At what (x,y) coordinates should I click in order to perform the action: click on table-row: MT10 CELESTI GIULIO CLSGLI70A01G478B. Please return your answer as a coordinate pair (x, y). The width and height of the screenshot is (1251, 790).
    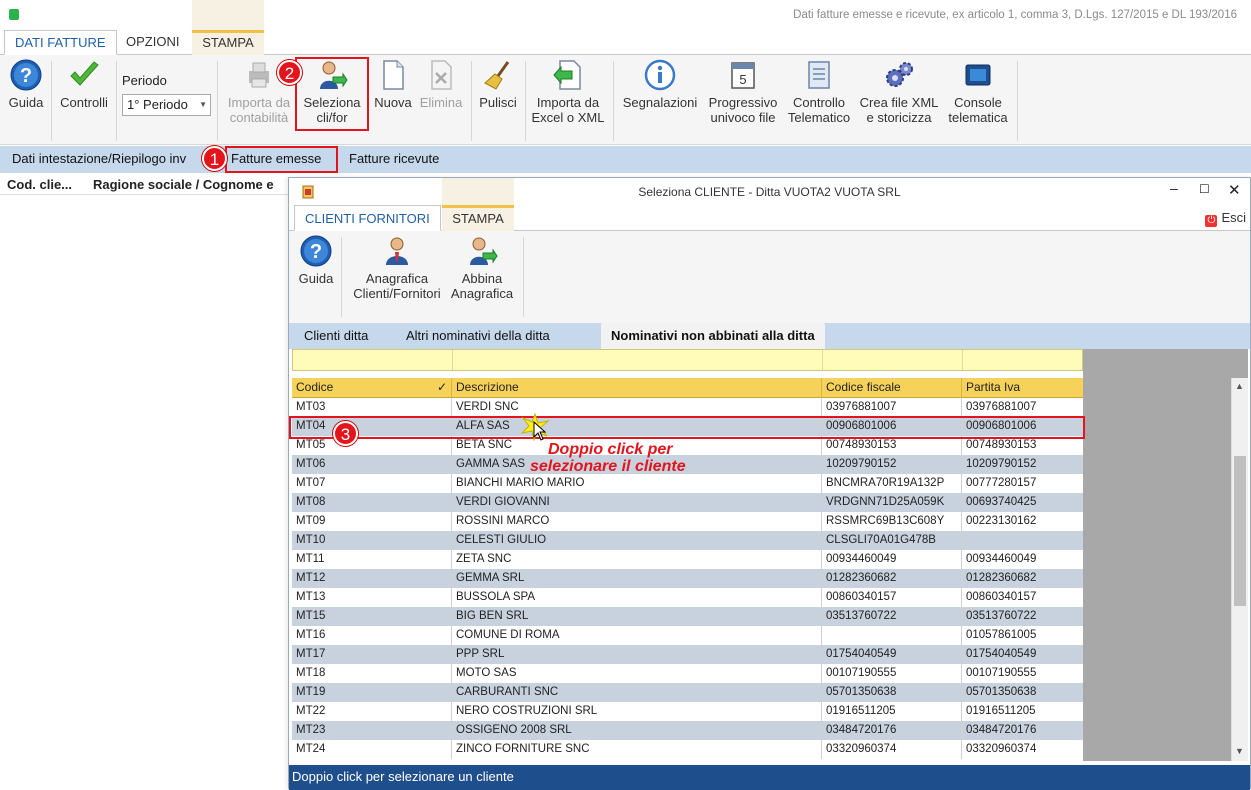
    Looking at the image, I should click on (687, 540).